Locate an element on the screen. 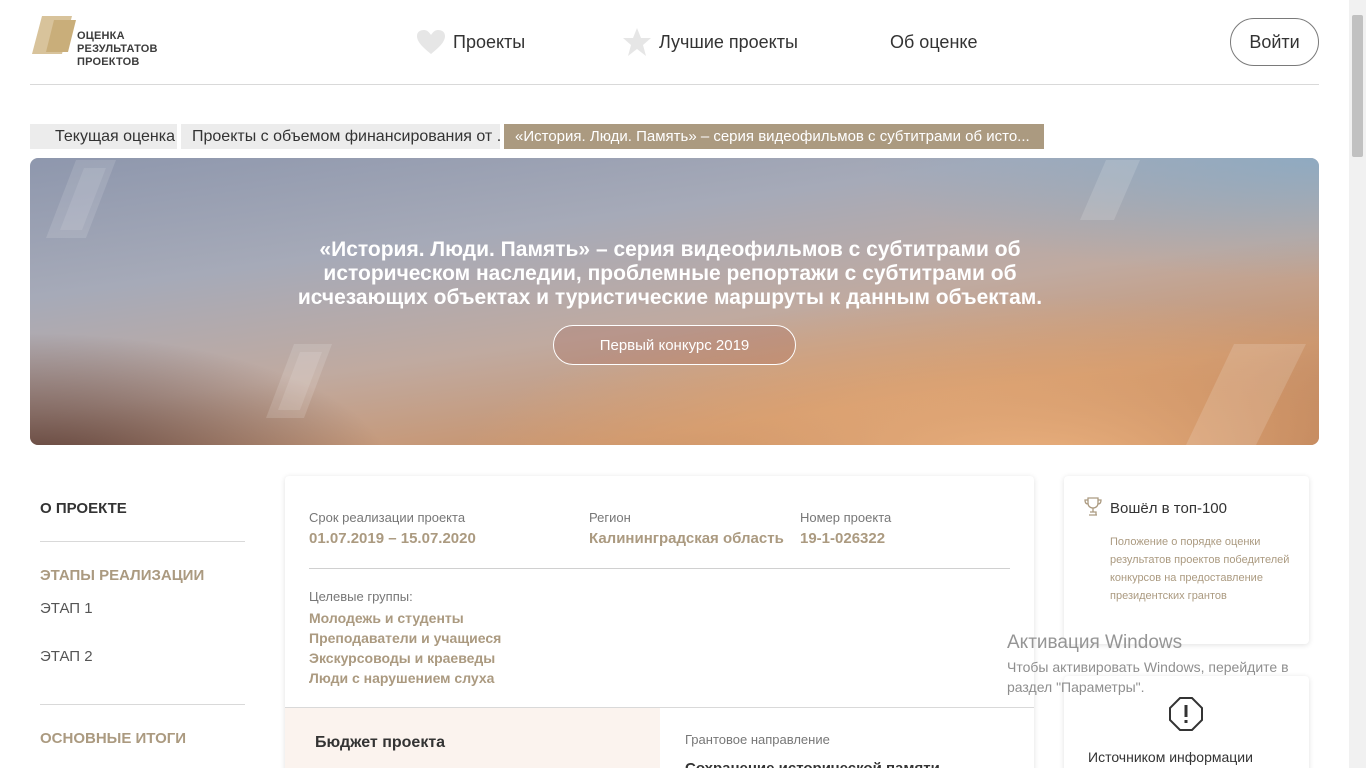  heart-icon is located at coordinates (431, 42).